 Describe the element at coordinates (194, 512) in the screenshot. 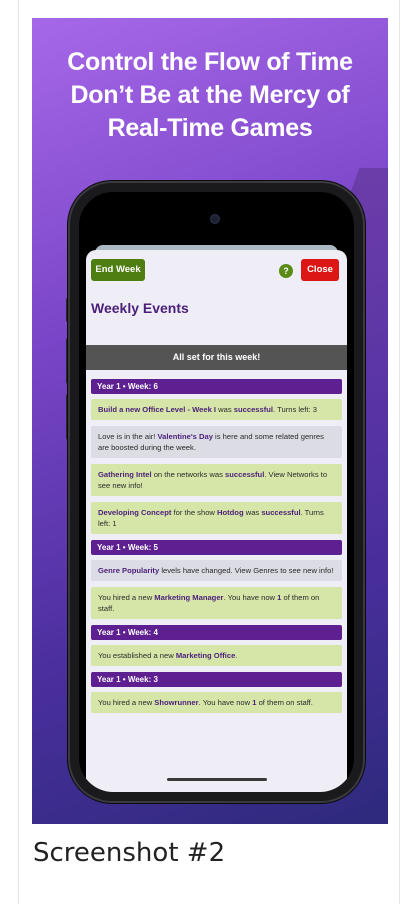

I see `event-text: for the show` at that location.